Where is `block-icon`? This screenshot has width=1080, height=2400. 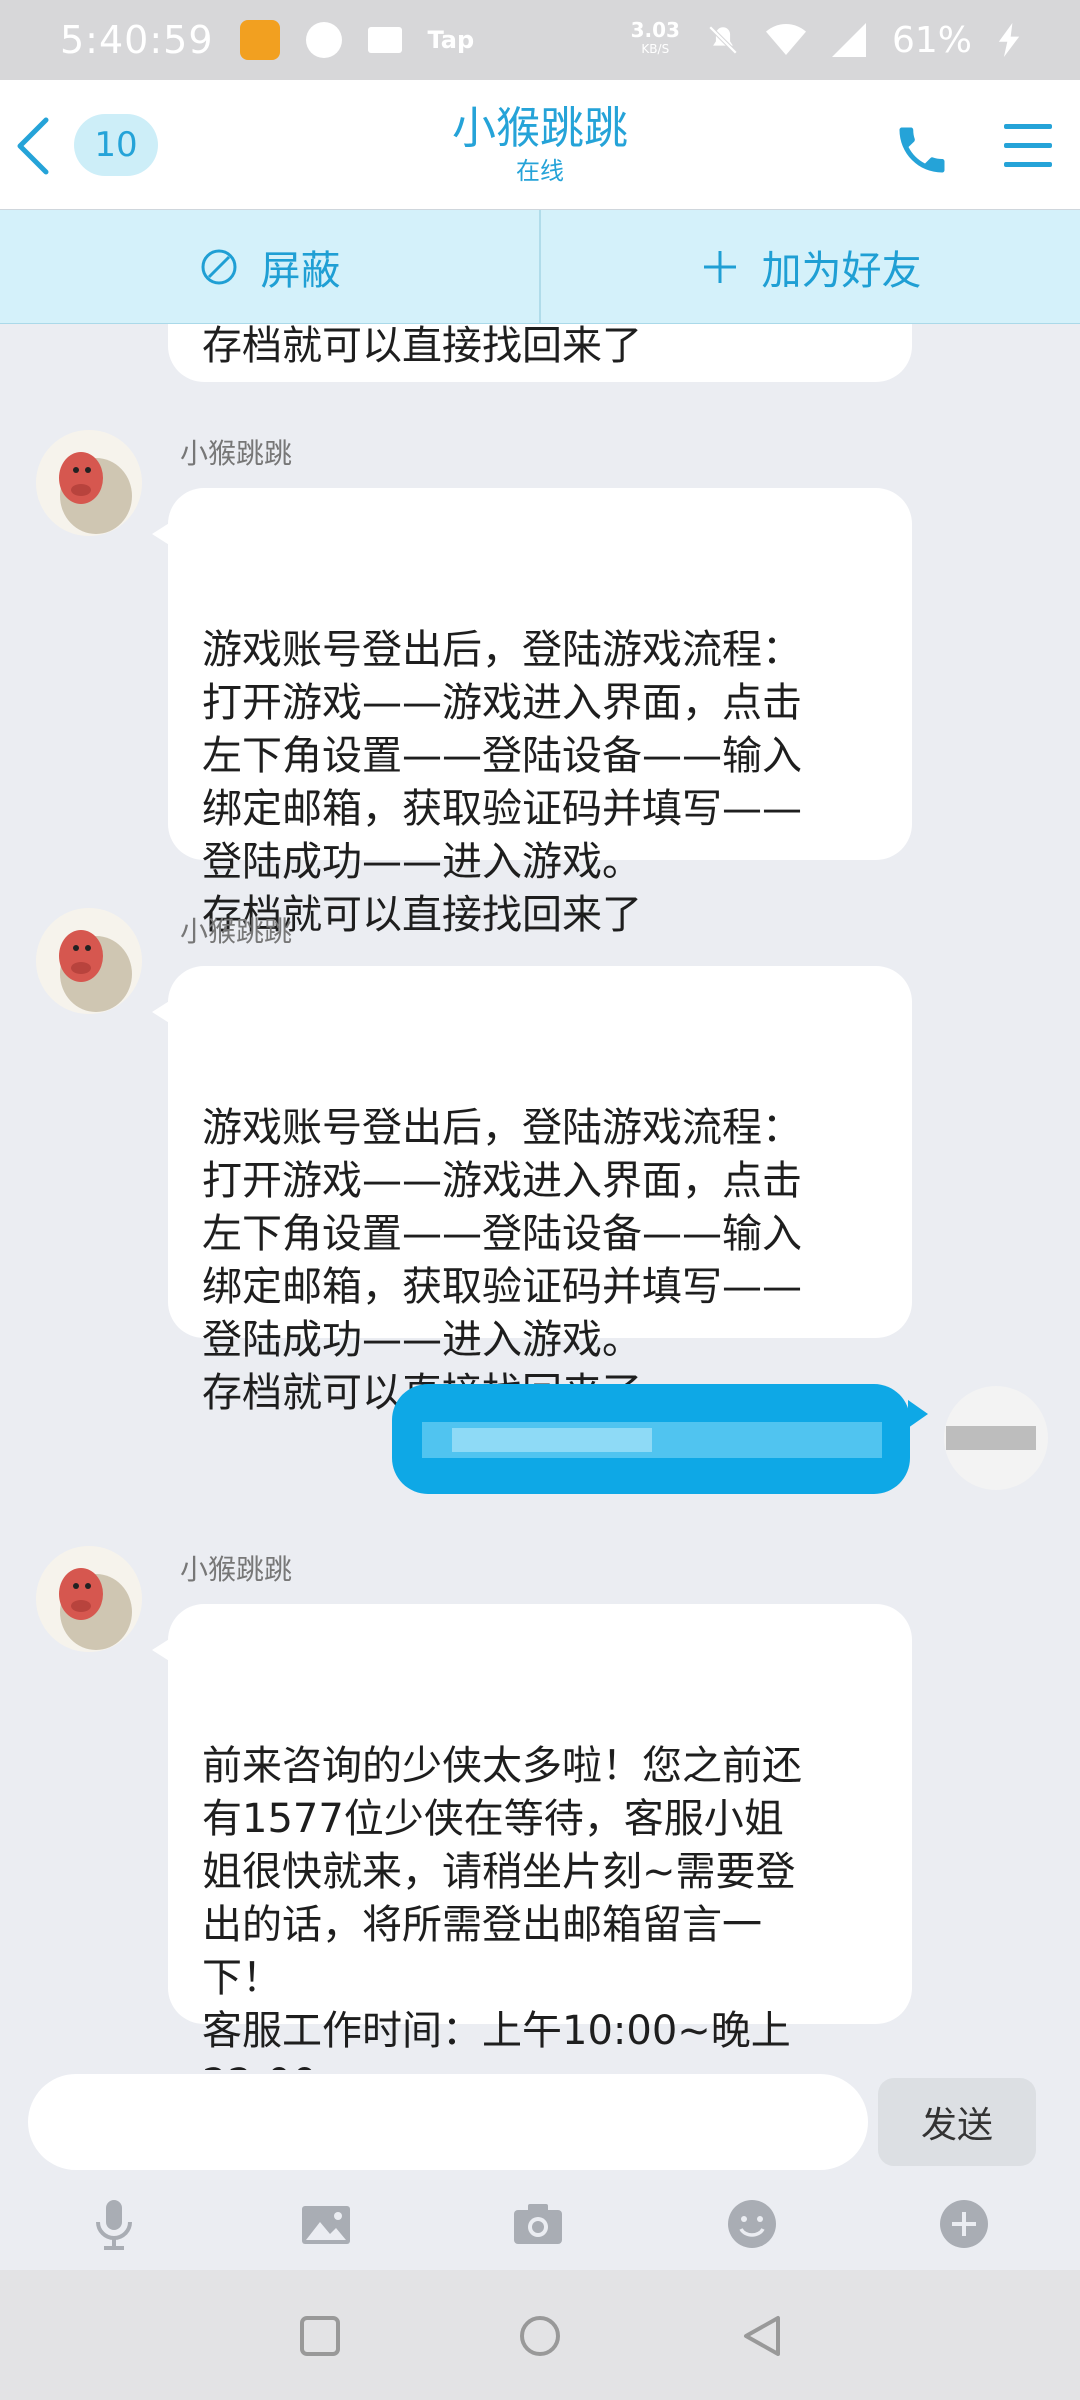
block-icon is located at coordinates (218, 266).